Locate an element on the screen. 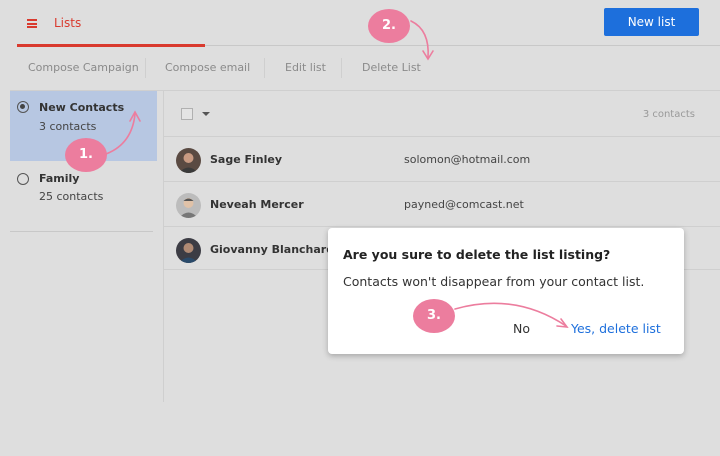 The image size is (720, 456). contact-name: Neveah Mercer is located at coordinates (257, 204).